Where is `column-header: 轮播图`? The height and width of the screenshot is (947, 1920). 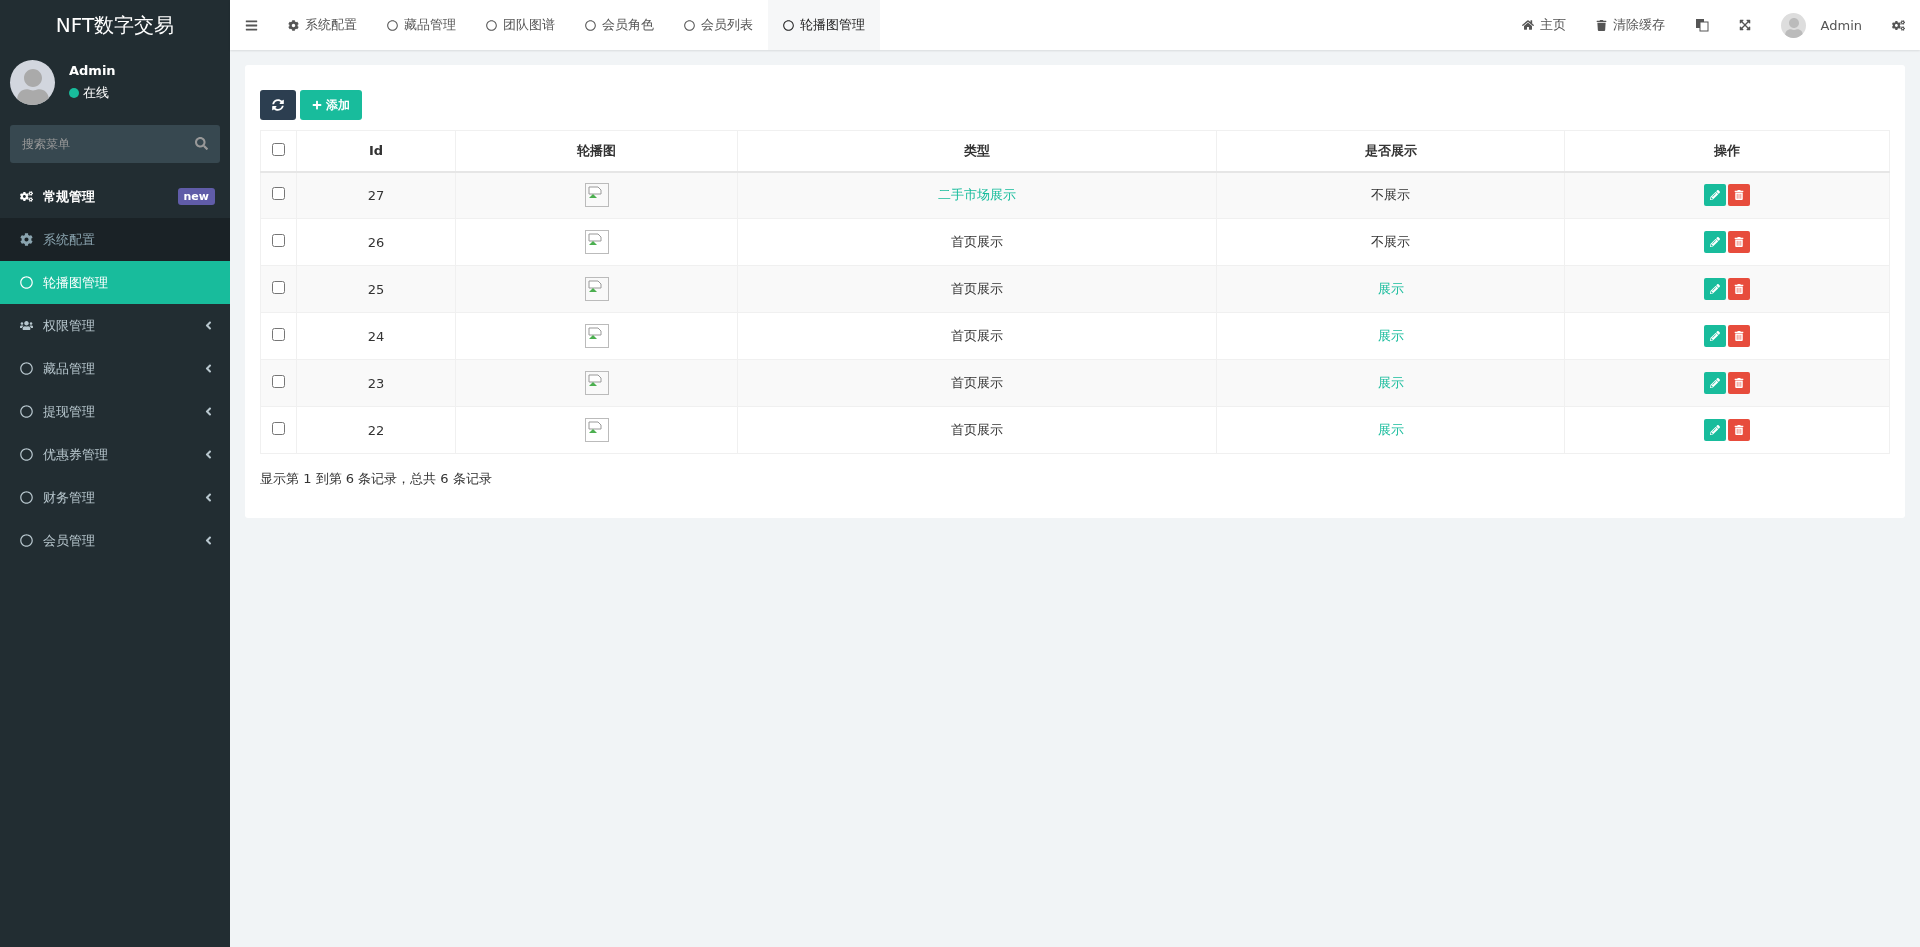
column-header: 轮播图 is located at coordinates (596, 151).